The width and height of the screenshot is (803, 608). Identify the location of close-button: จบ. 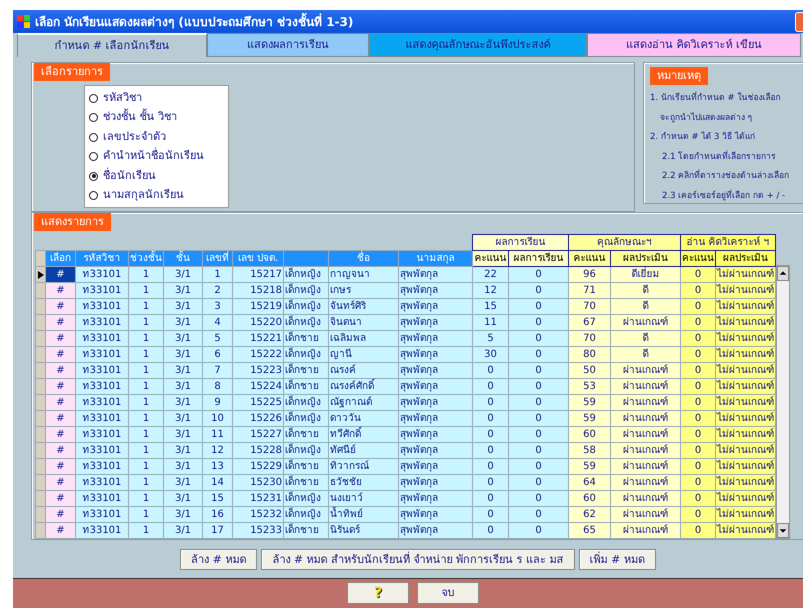
(448, 593).